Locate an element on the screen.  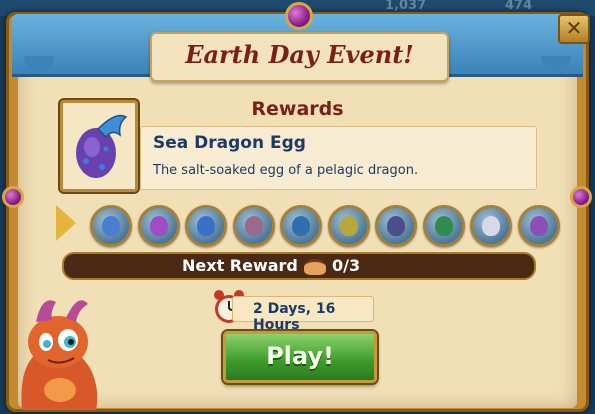
progress-count: 0/3 is located at coordinates (346, 265).